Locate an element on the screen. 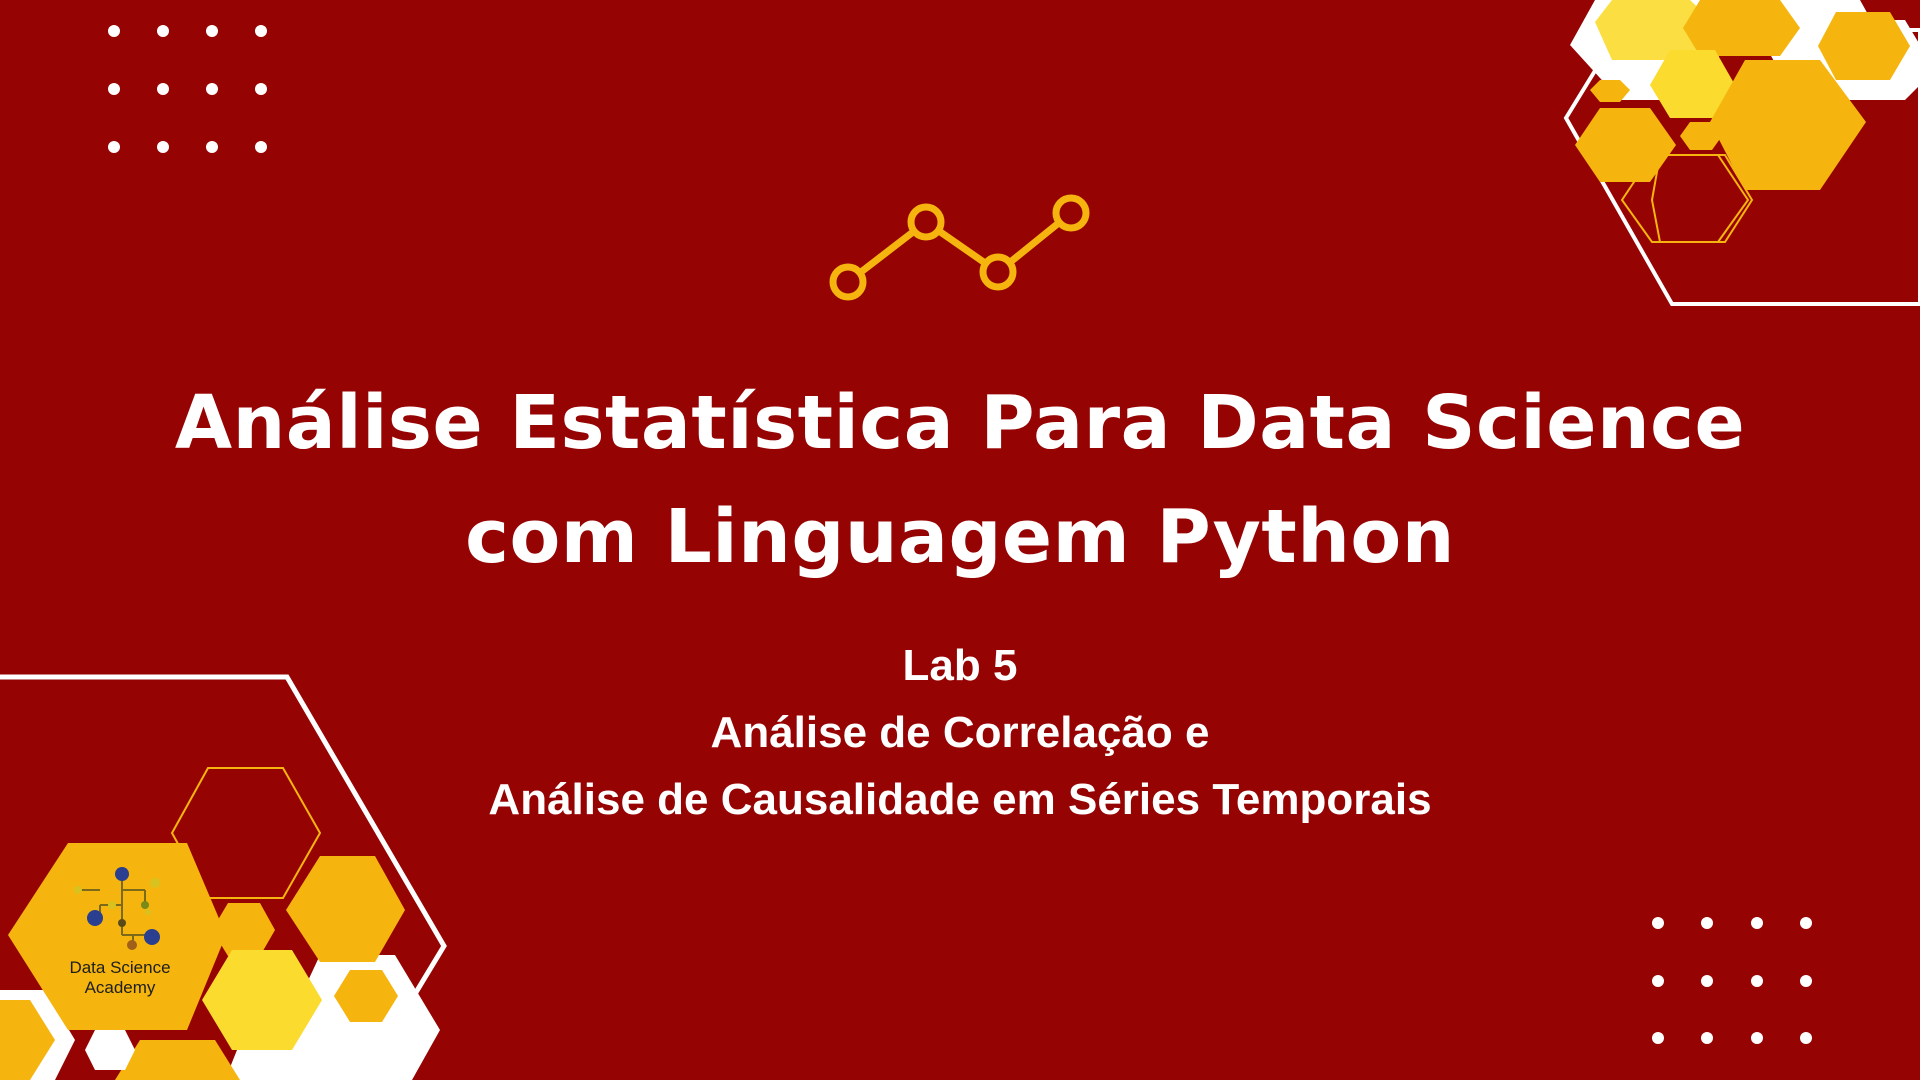 The image size is (1920, 1080). title-line-1: Análise Estatística Para Data Science is located at coordinates (960, 423).